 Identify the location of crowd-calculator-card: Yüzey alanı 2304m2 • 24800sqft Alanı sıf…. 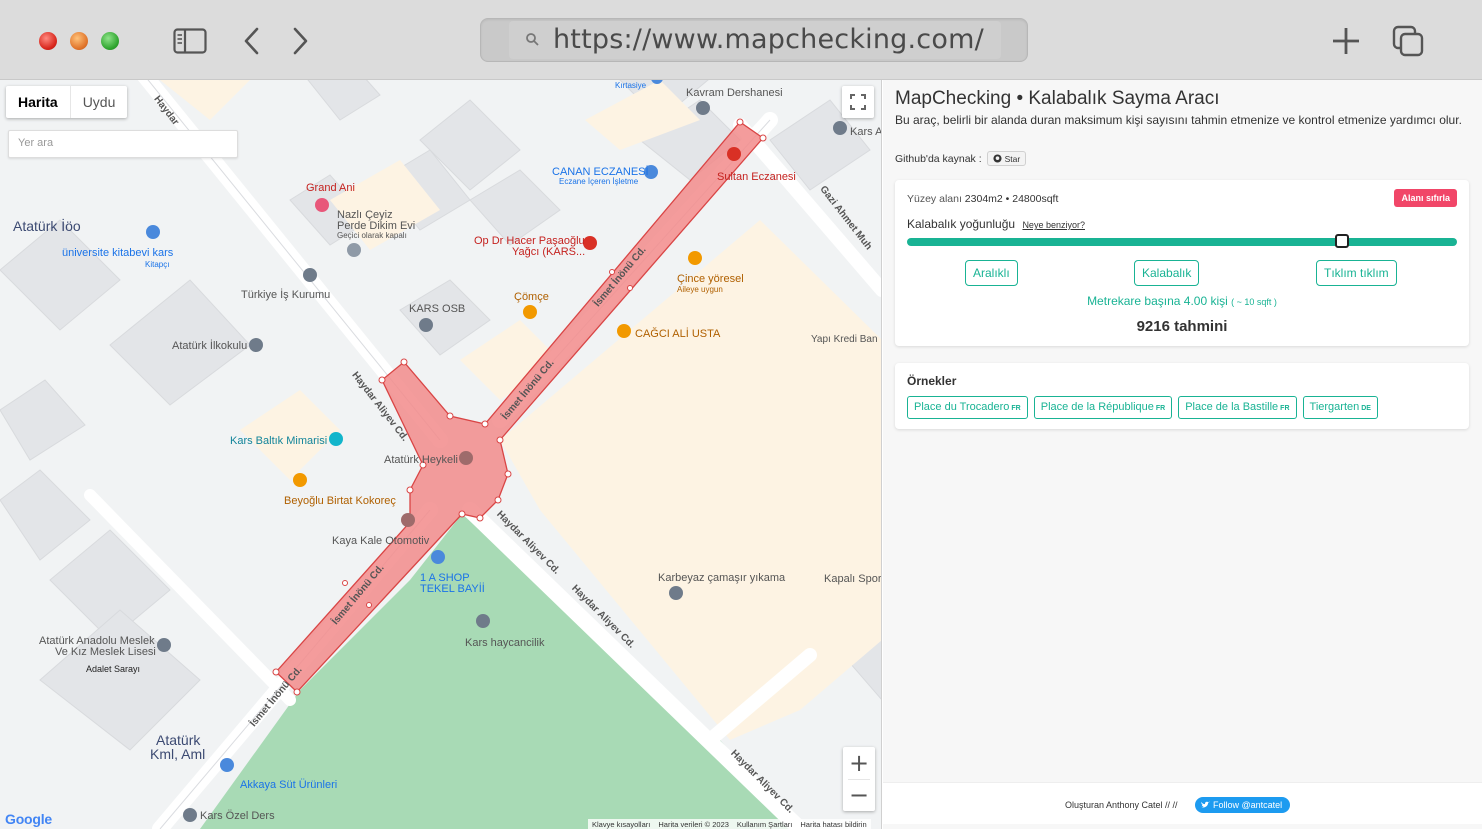
(1182, 263).